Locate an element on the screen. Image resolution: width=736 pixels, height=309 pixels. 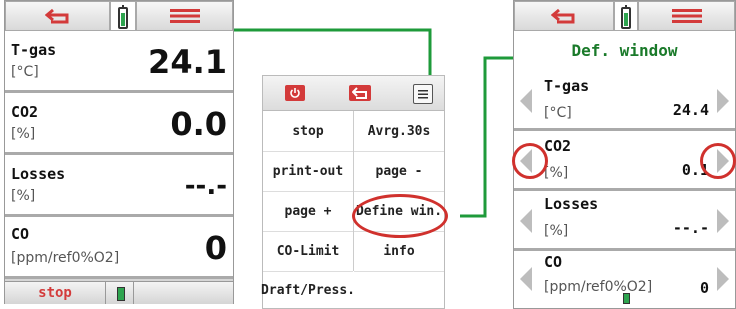
menu-item-co-limit: CO-Limit is located at coordinates (308, 252).